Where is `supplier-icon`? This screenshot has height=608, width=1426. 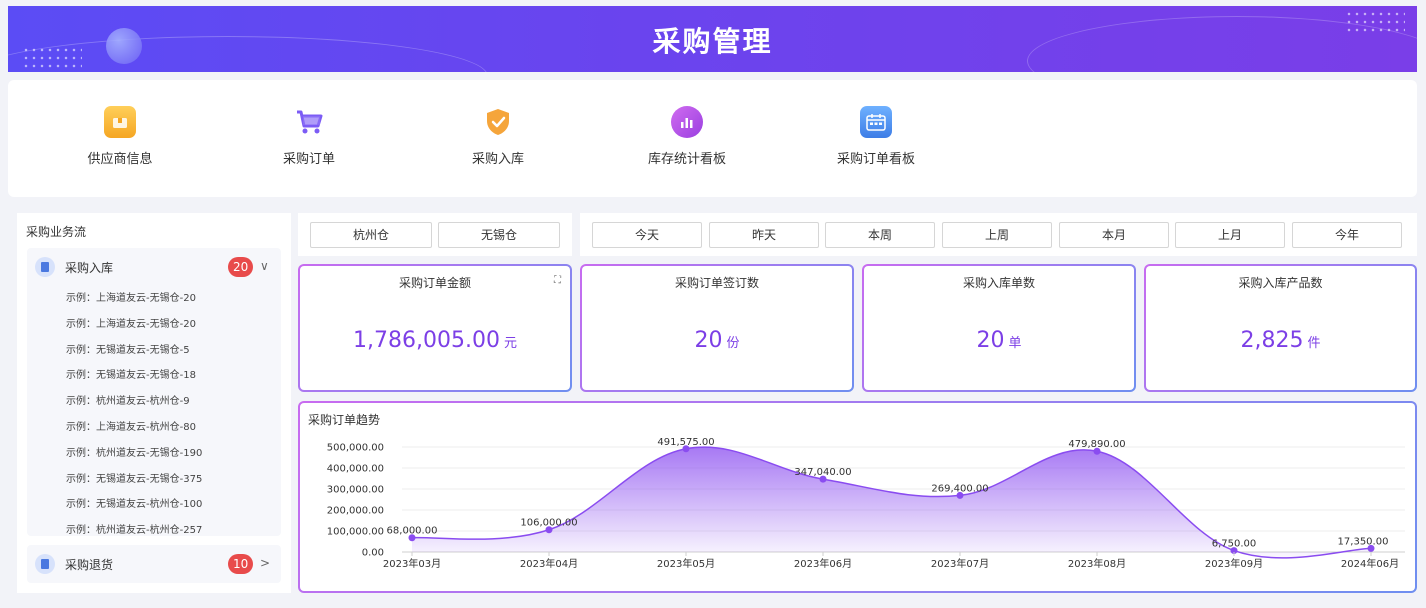
supplier-icon is located at coordinates (120, 122).